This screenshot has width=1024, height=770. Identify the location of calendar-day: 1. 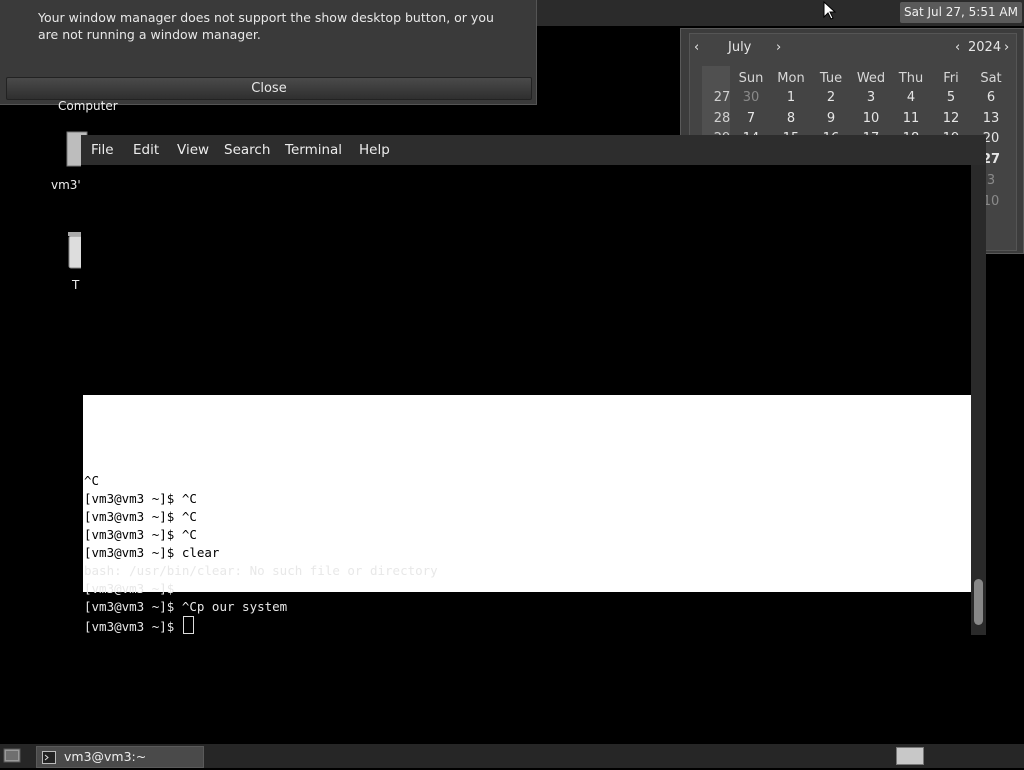
(791, 97).